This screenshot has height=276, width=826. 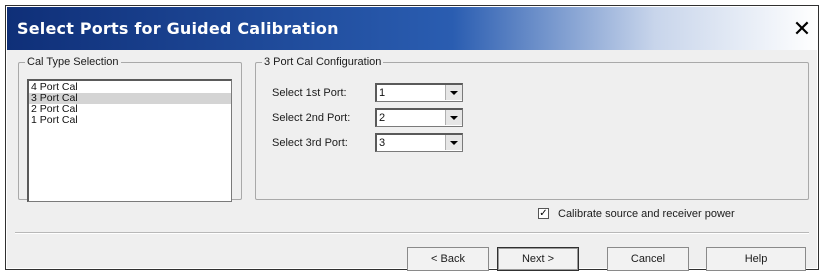 What do you see at coordinates (419, 117) in the screenshot?
I see `port-2-select: 2` at bounding box center [419, 117].